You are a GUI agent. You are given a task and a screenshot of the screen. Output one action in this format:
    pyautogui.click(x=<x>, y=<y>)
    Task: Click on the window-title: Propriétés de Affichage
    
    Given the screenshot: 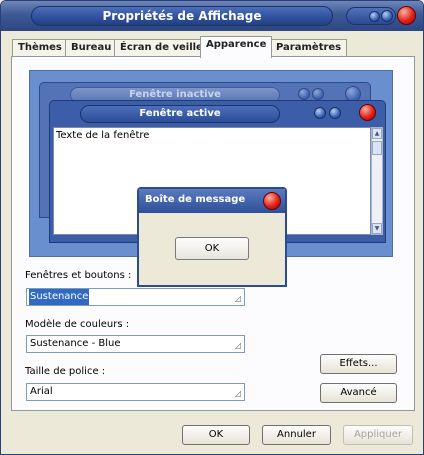 What is the action you would take?
    pyautogui.click(x=182, y=16)
    